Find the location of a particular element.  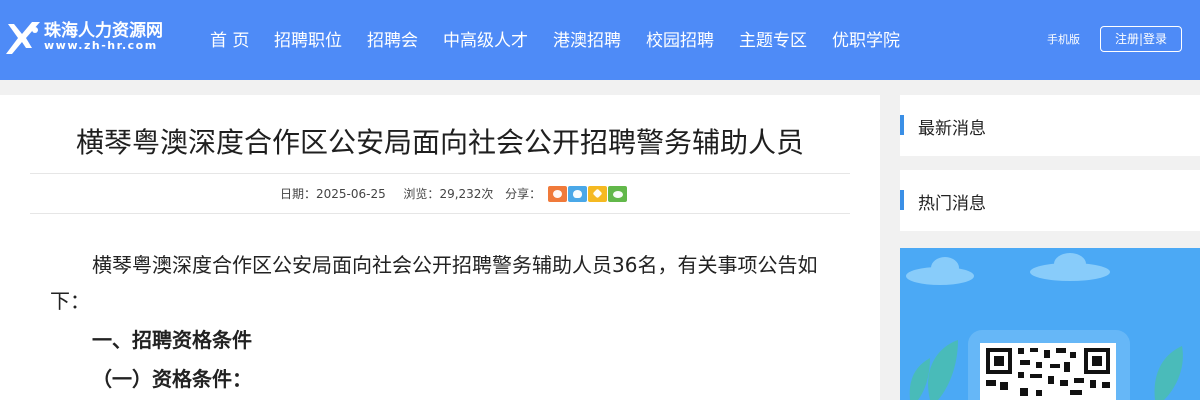

hot-news-box: 热门消息 is located at coordinates (1050, 200).